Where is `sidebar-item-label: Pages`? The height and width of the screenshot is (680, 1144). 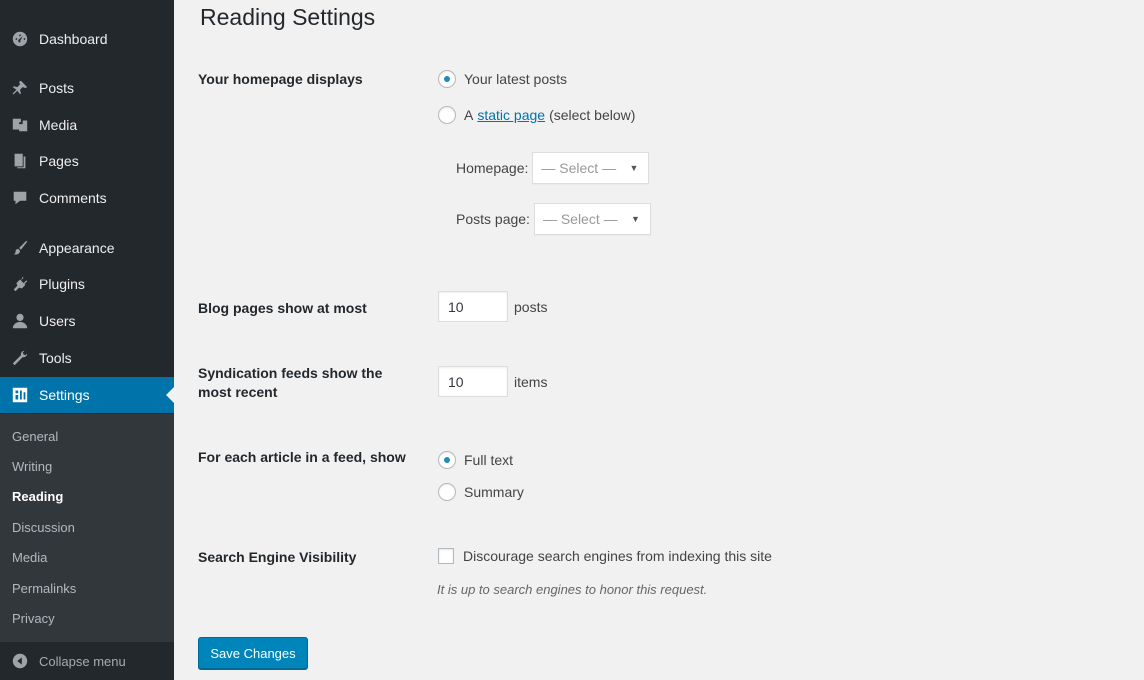 sidebar-item-label: Pages is located at coordinates (59, 161).